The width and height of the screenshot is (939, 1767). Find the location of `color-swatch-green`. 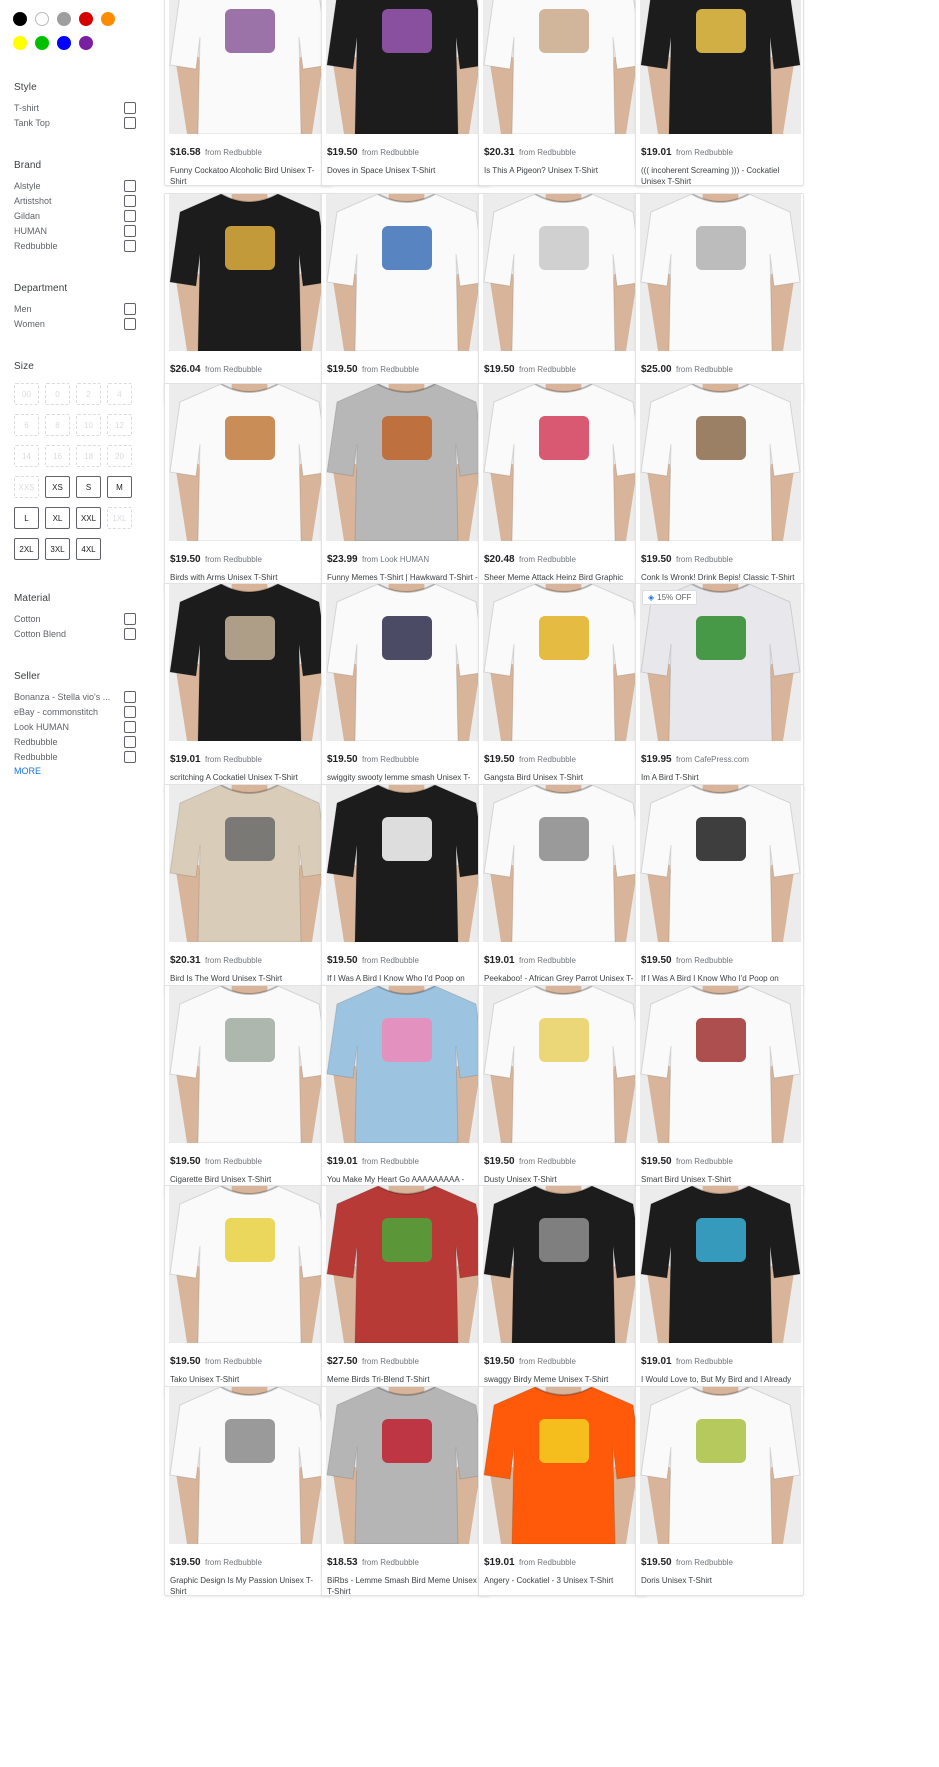

color-swatch-green is located at coordinates (42, 43).